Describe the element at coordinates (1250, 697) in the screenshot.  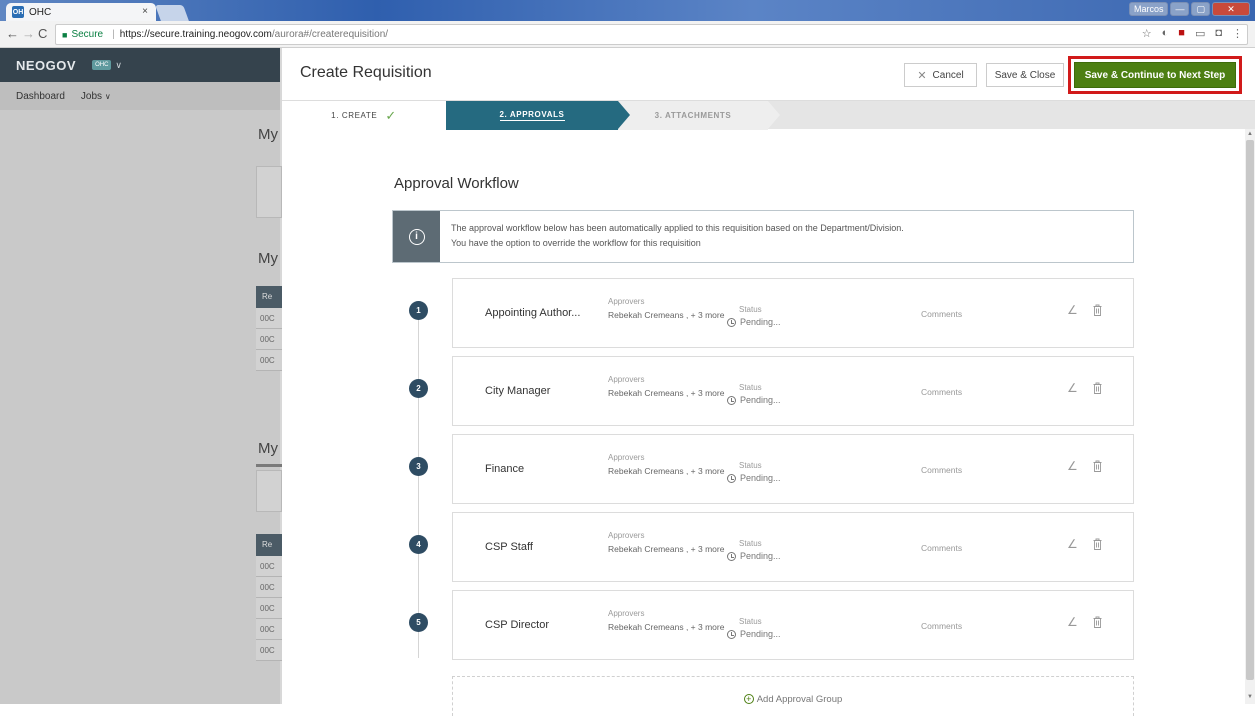
I see `scroll-down-icon: ▼` at that location.